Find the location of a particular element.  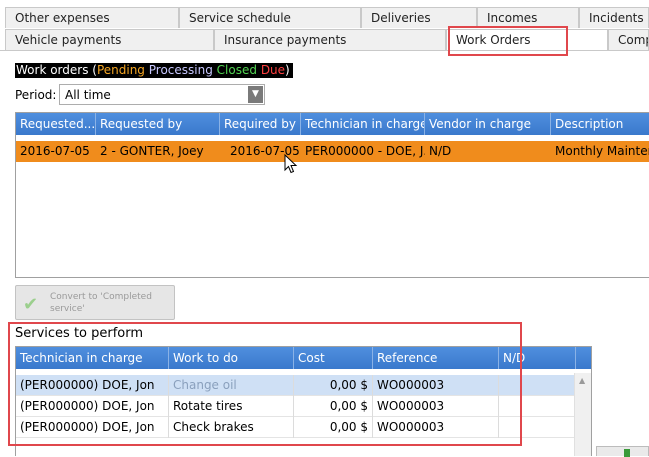

scroll-up-arrow-icon: ▲ is located at coordinates (582, 380).